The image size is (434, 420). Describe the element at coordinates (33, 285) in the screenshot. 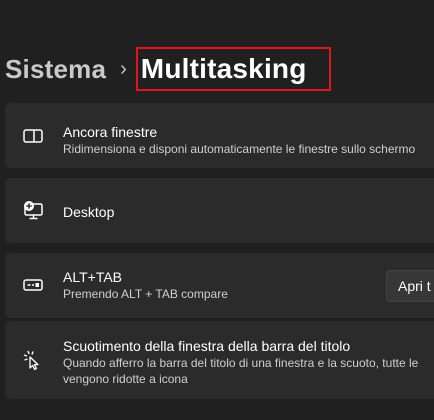

I see `alt-tab-icon` at that location.